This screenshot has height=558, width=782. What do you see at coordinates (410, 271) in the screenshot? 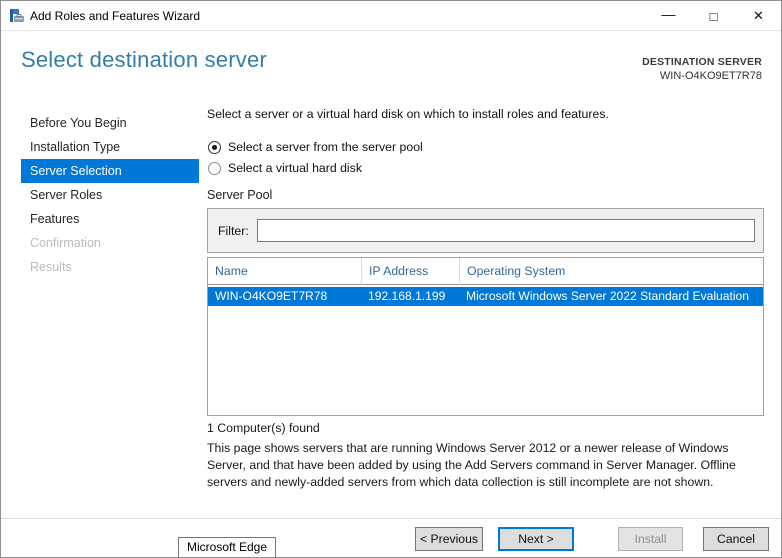
I see `column-header-ip-address: IP Address` at bounding box center [410, 271].